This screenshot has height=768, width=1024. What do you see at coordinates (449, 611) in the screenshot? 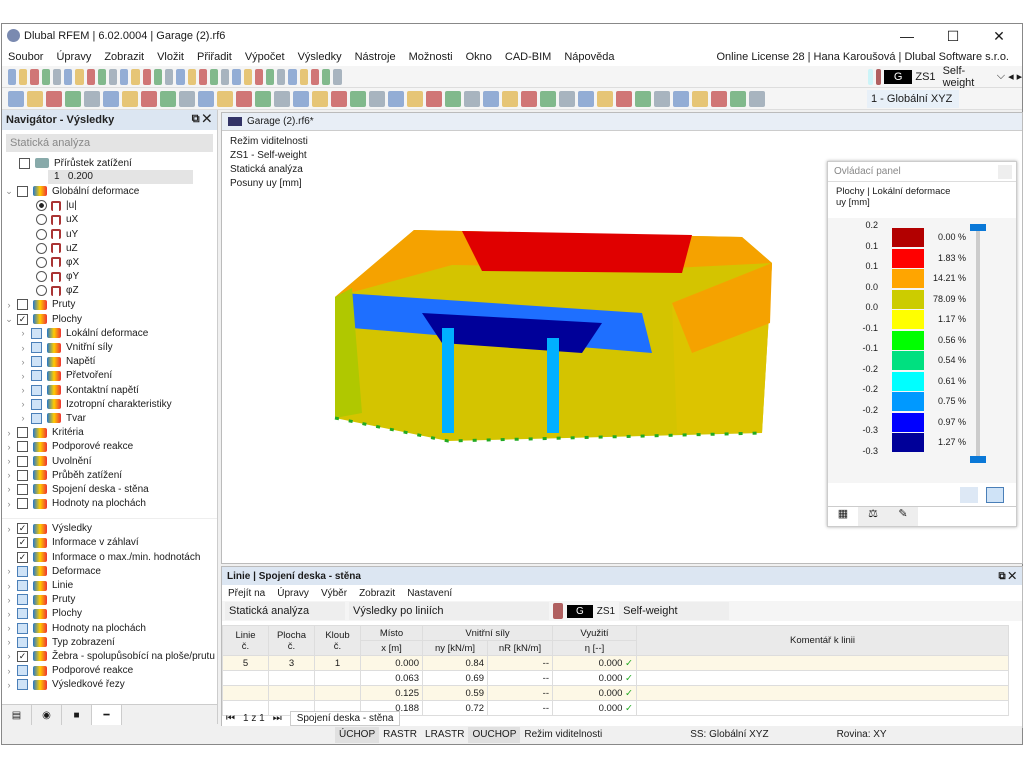
I see `results-select: Výsledky po liniích` at bounding box center [449, 611].